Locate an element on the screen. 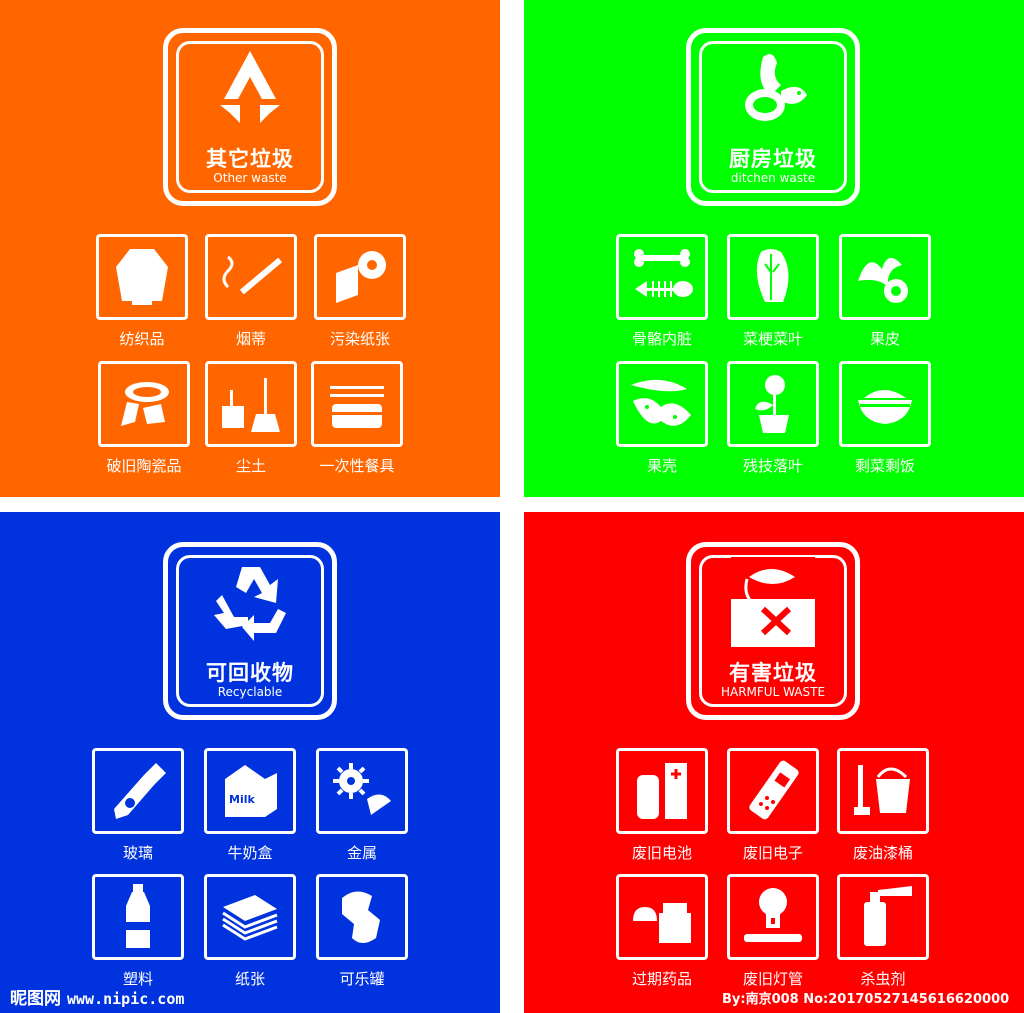  item-milk-carton: Milk 牛奶盒 is located at coordinates (250, 805).